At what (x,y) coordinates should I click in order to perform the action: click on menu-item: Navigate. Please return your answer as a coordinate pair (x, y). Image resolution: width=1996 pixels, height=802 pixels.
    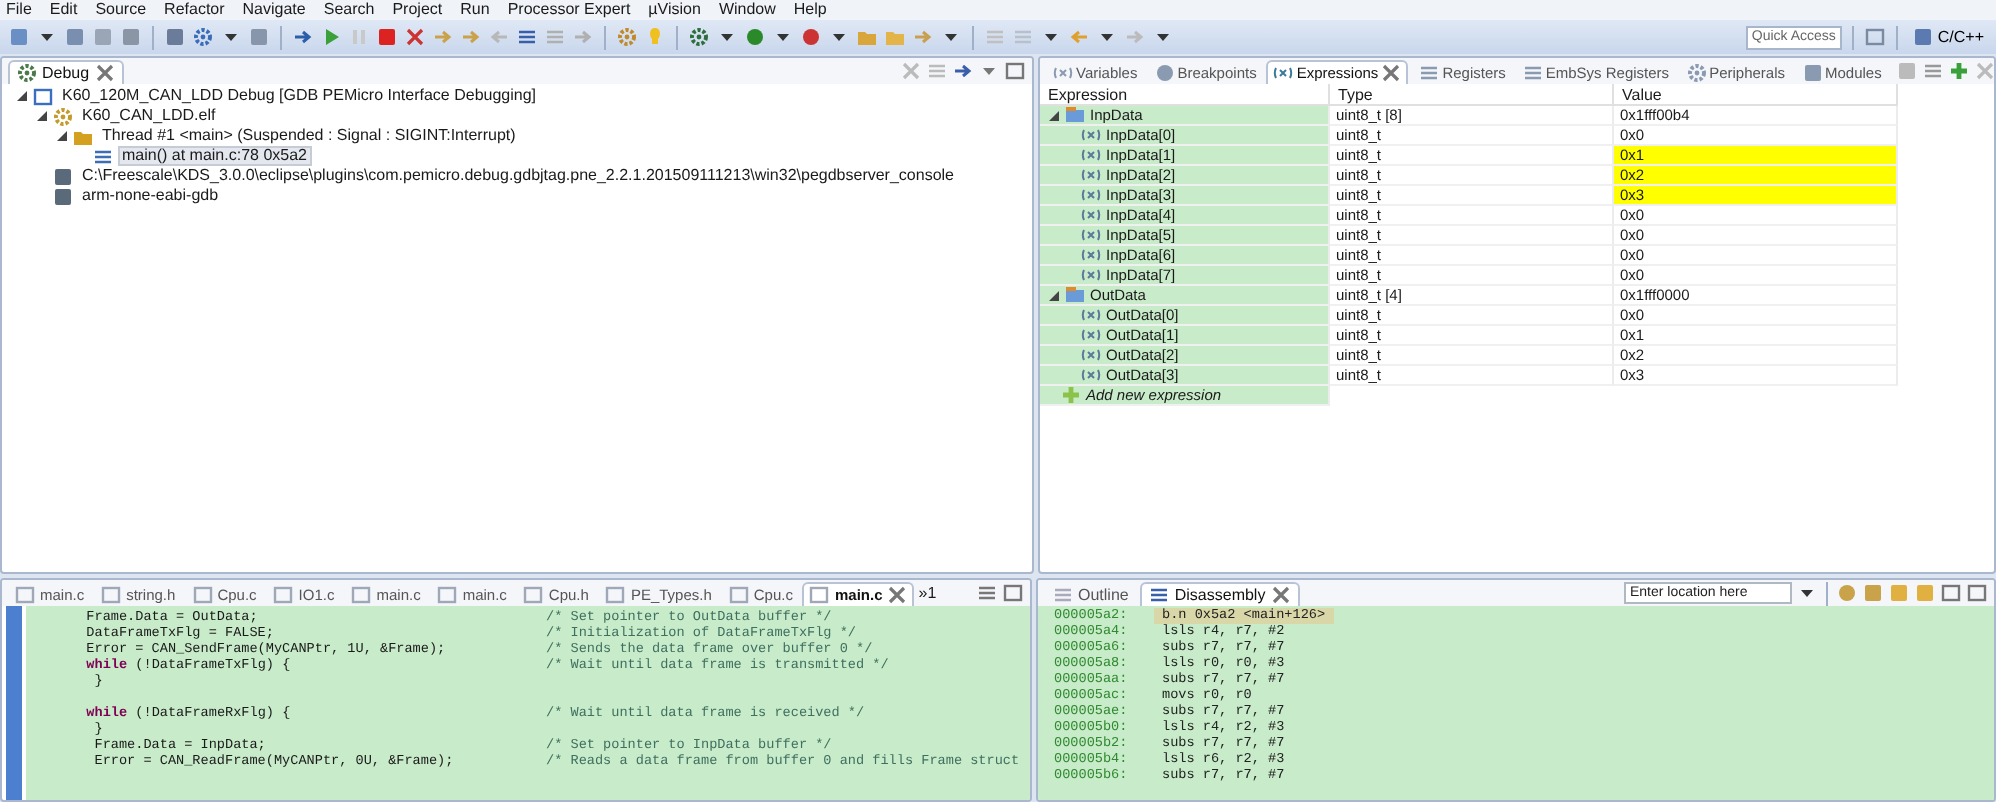
    Looking at the image, I should click on (274, 10).